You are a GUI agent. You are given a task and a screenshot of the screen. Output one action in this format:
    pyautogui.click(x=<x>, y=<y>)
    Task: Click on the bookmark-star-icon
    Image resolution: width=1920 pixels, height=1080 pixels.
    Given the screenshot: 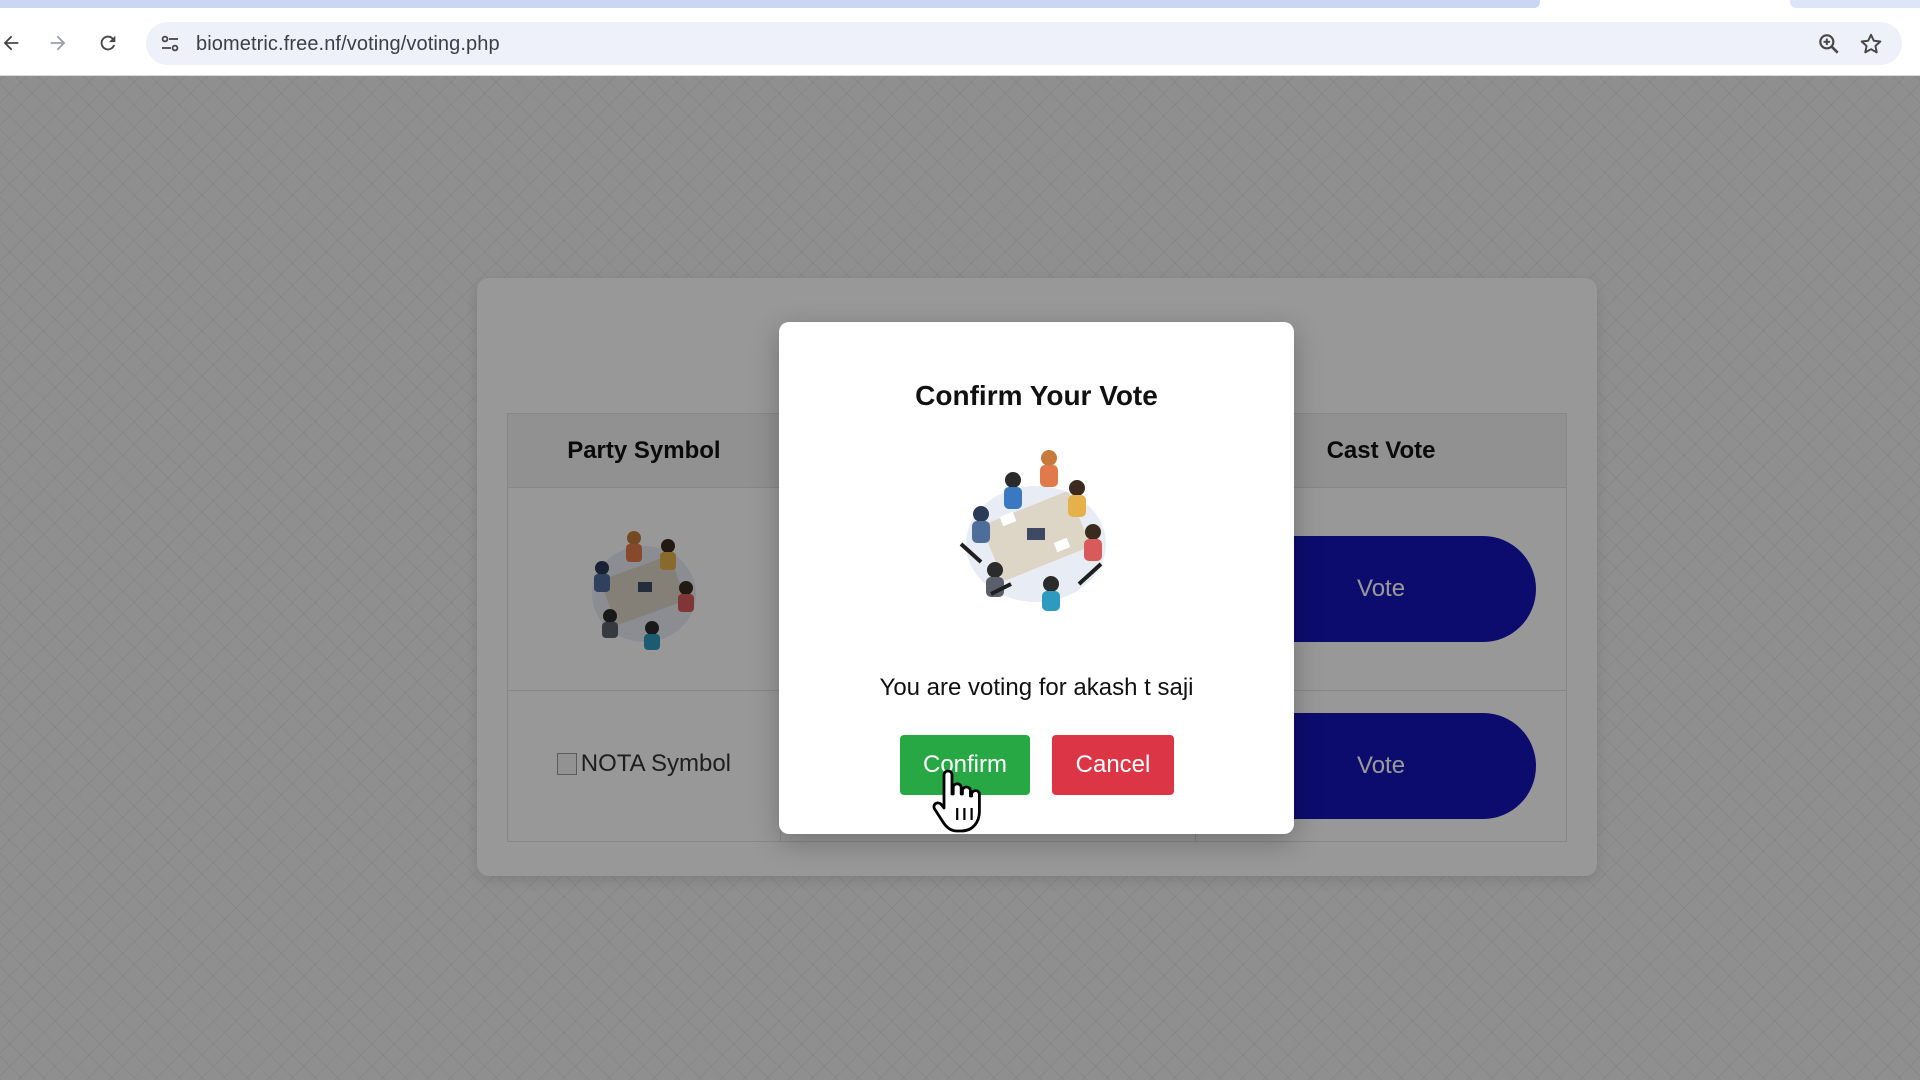 What is the action you would take?
    pyautogui.click(x=1871, y=44)
    